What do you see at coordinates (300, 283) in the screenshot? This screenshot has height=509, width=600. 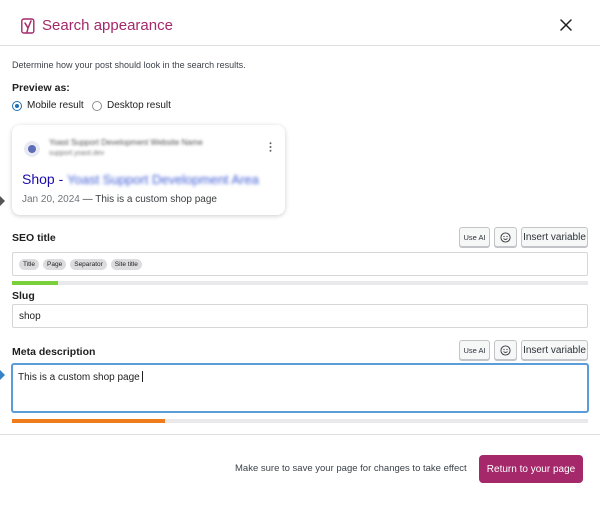 I see `seo-title-progress-bar` at bounding box center [300, 283].